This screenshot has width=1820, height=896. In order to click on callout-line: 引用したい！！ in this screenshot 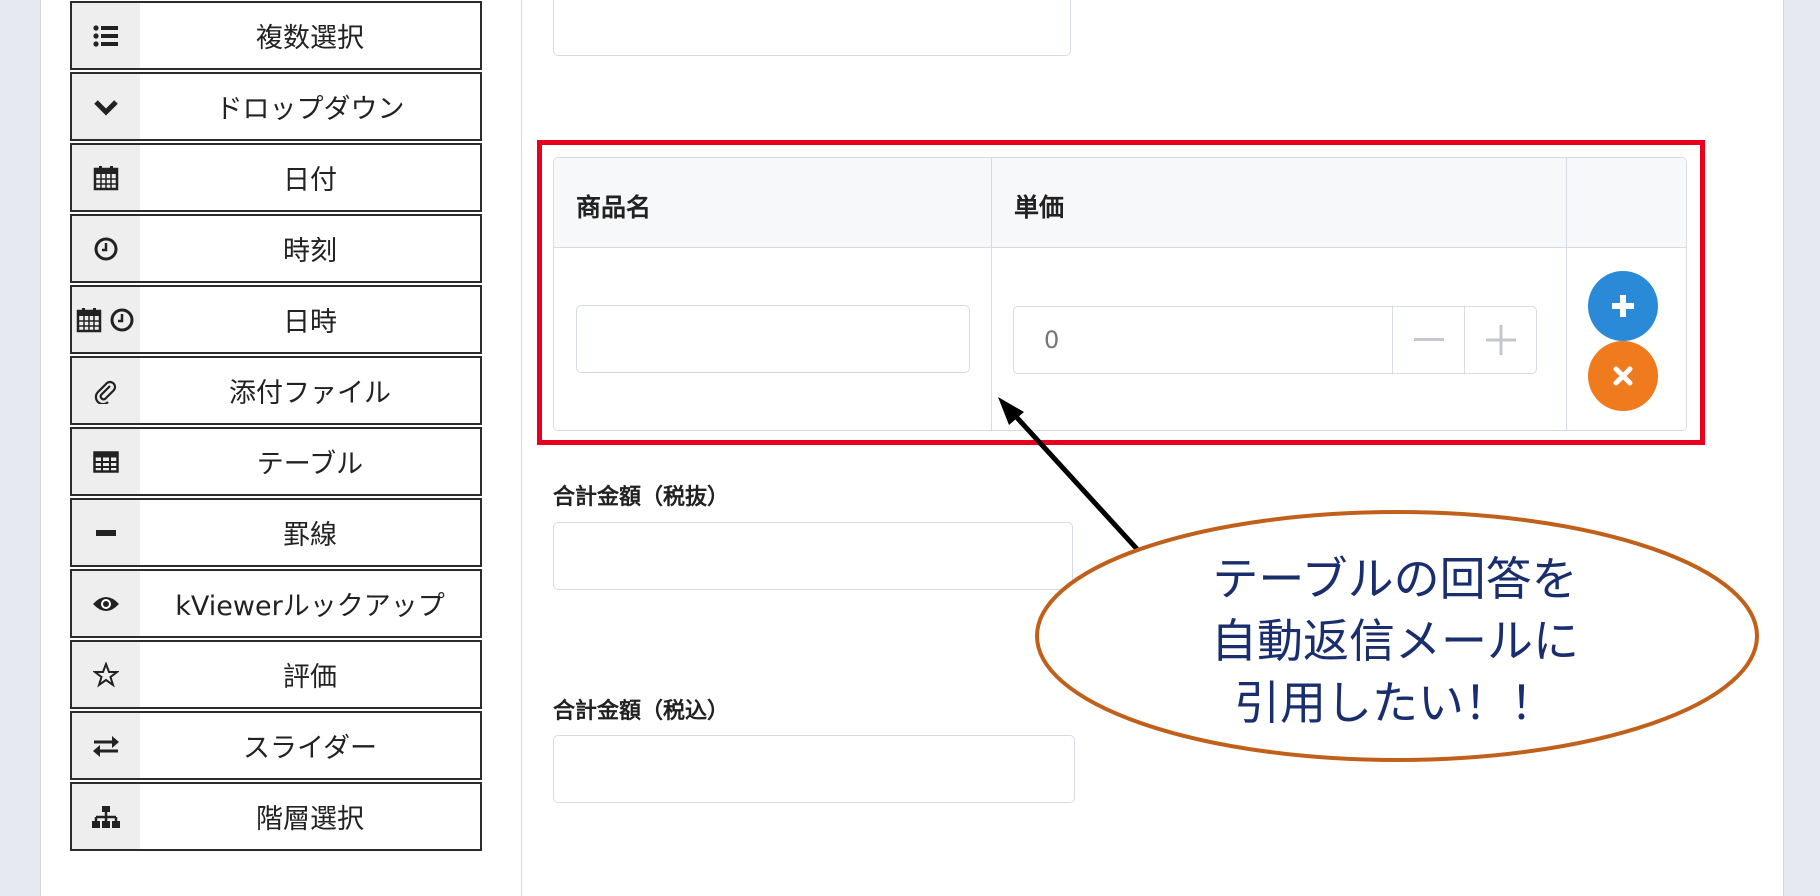, I will do `click(1395, 703)`.